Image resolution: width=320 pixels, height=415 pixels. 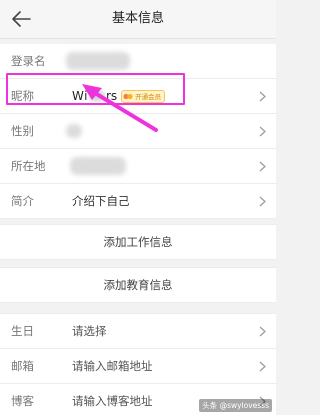 I want to click on intro-value: 介绍下自己, so click(x=101, y=201).